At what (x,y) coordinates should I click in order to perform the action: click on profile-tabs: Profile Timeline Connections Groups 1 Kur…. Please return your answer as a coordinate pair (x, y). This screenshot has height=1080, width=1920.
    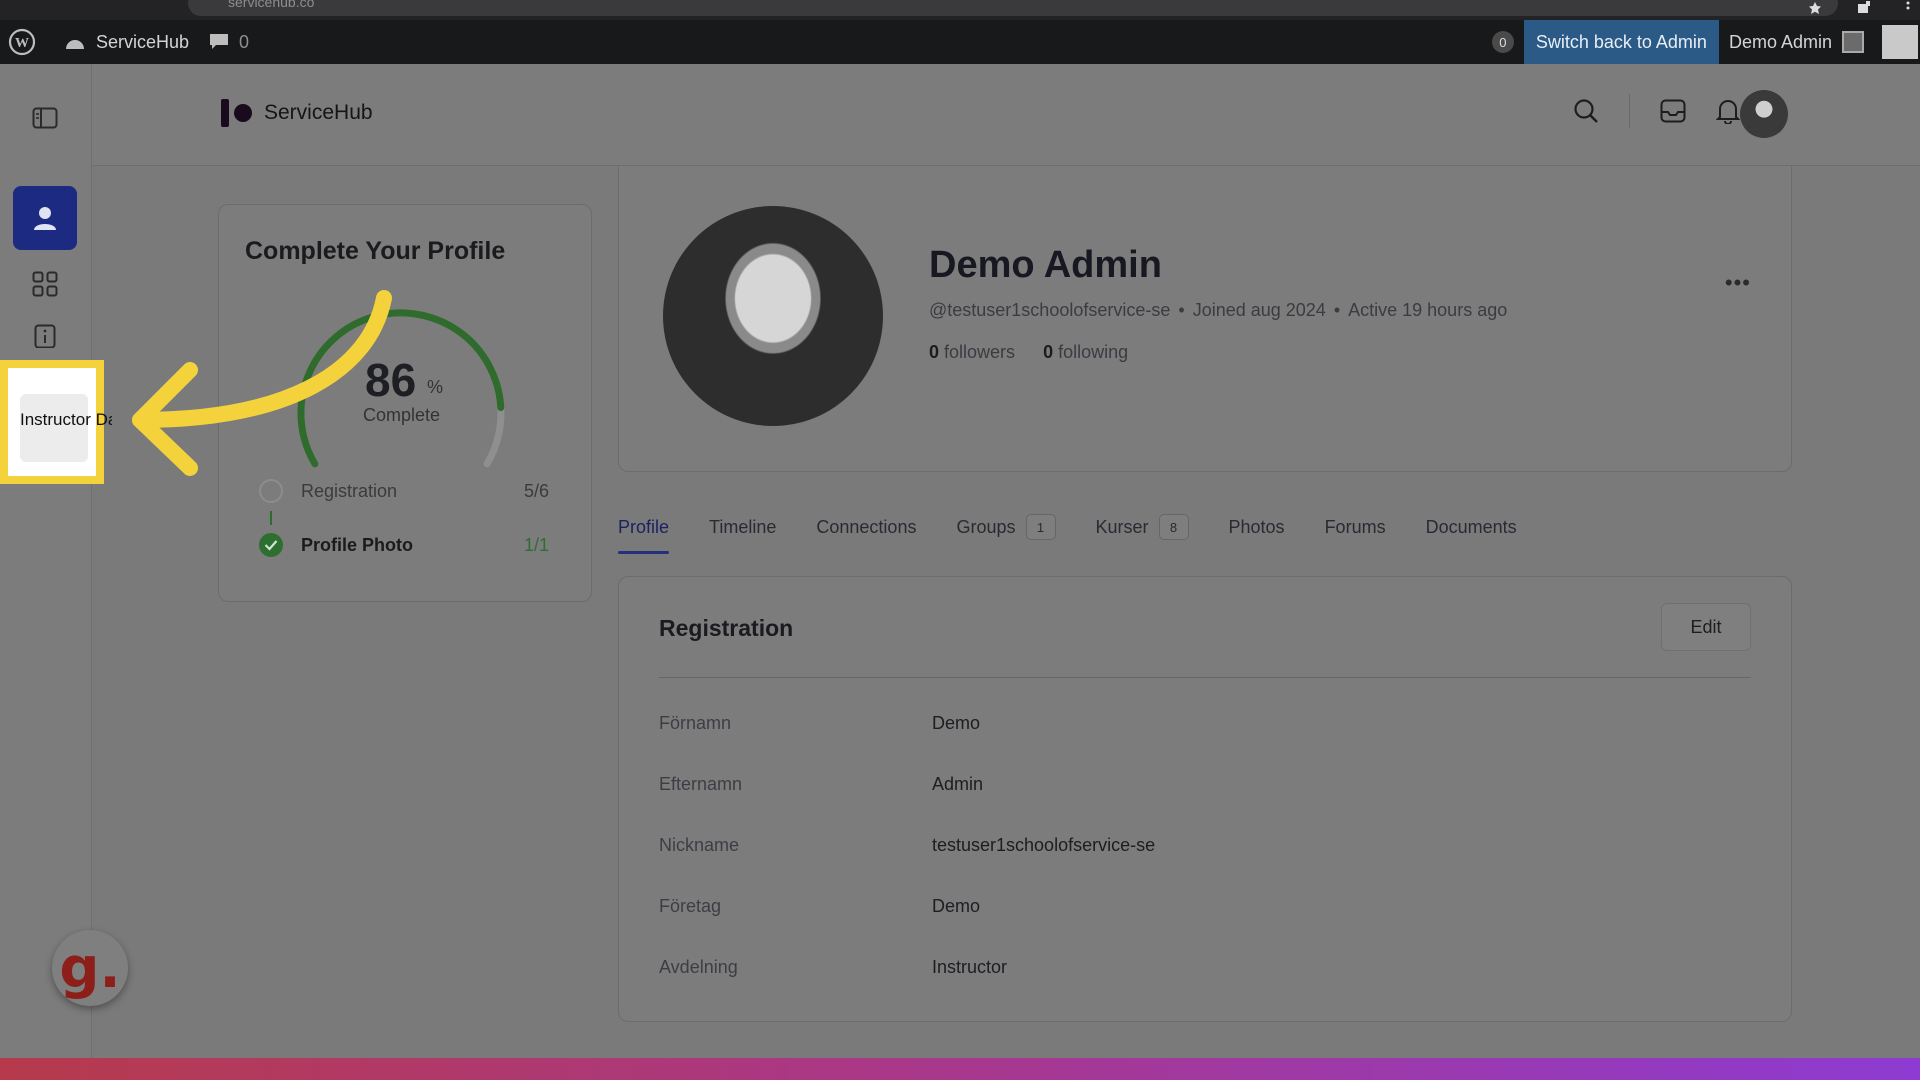
    Looking at the image, I should click on (1067, 534).